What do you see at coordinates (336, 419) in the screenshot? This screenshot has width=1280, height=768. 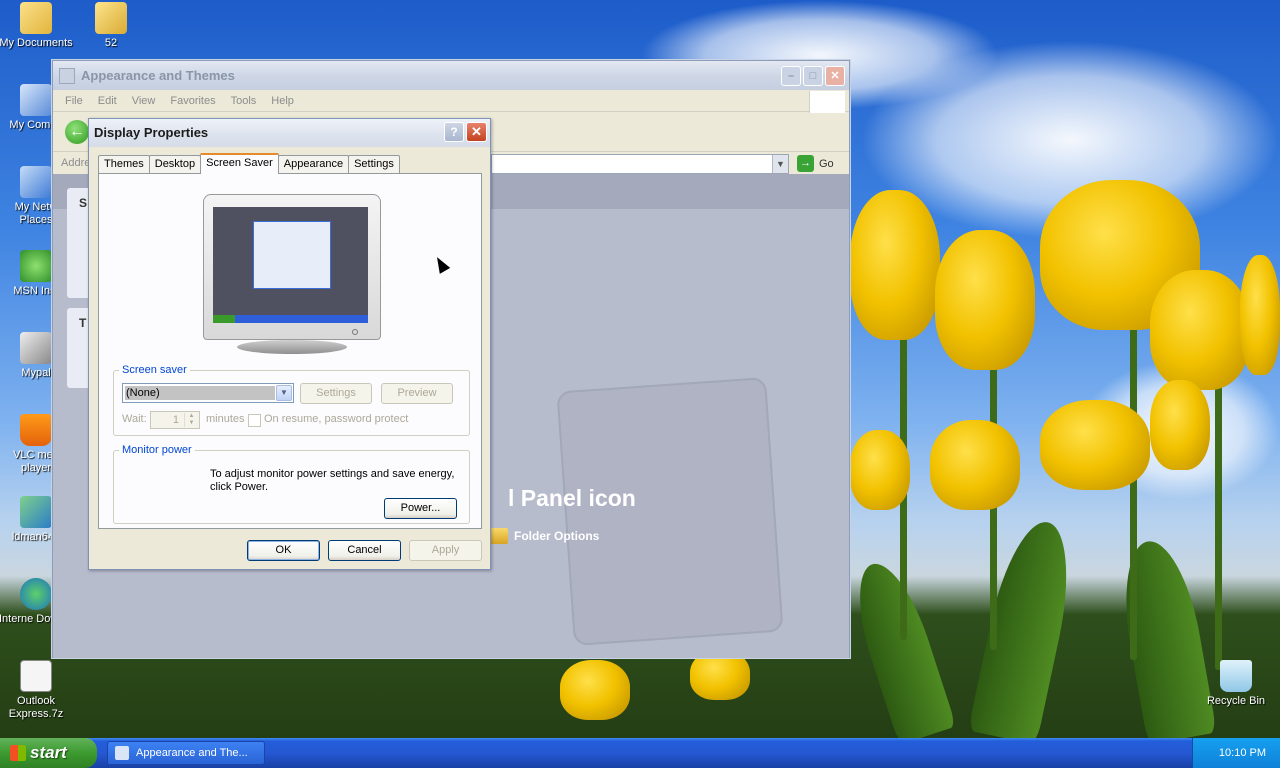 I see `password-protect-label: On resume, password protect` at bounding box center [336, 419].